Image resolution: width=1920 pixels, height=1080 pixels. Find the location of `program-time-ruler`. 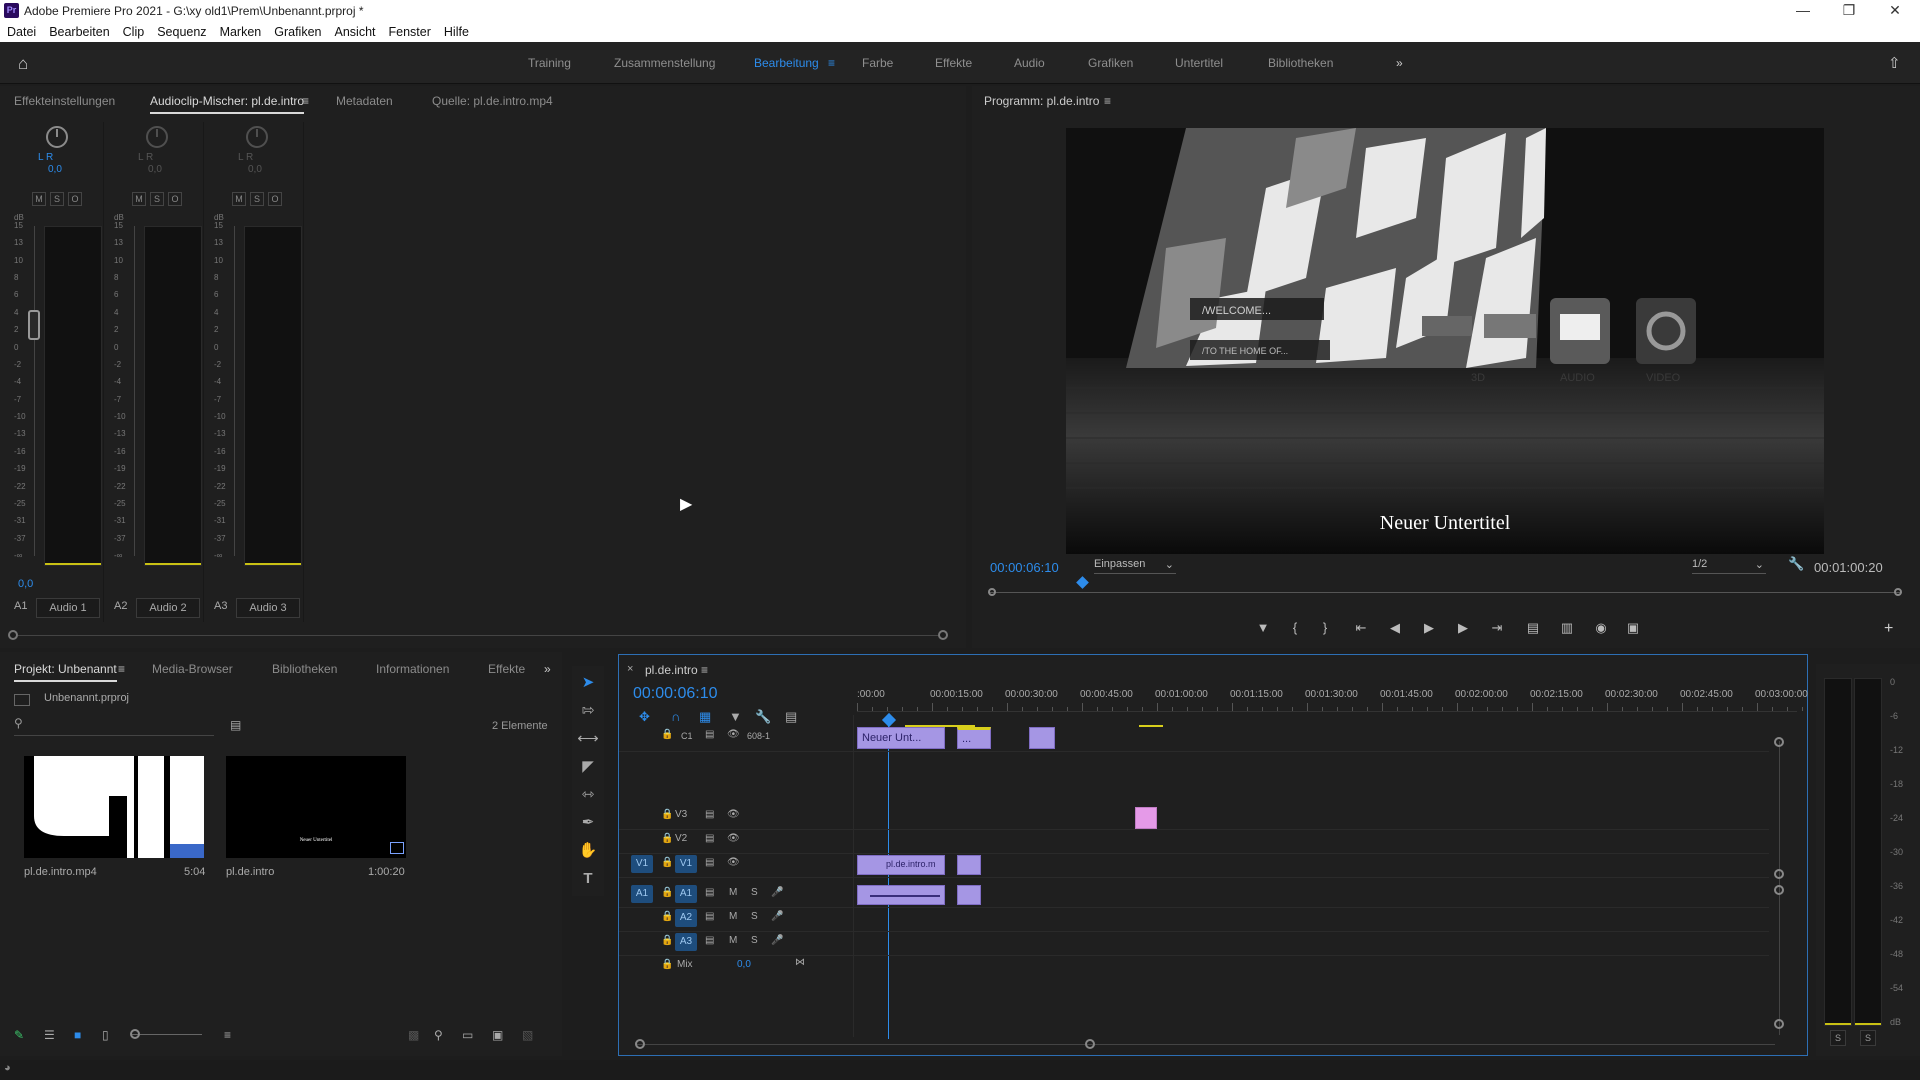

program-time-ruler is located at coordinates (1445, 587).